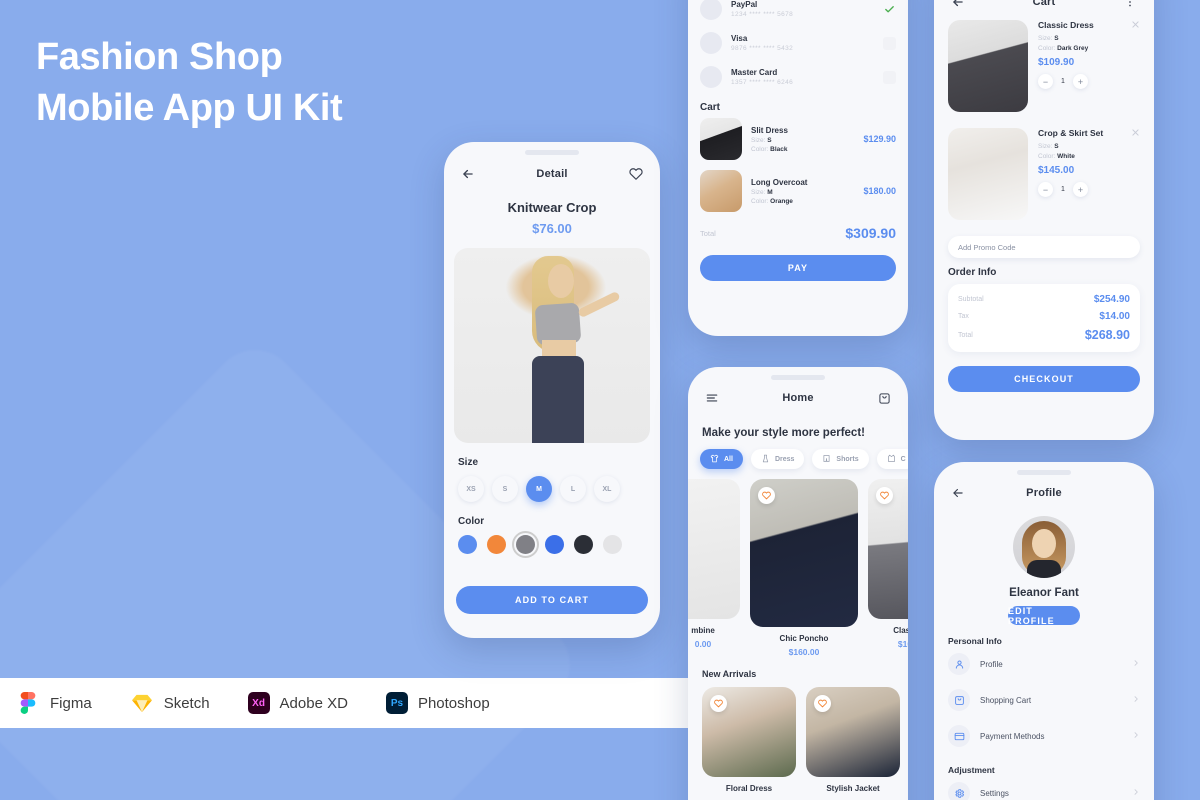 The height and width of the screenshot is (800, 1200). Describe the element at coordinates (963, 316) in the screenshot. I see `order-row-label: Tax` at that location.